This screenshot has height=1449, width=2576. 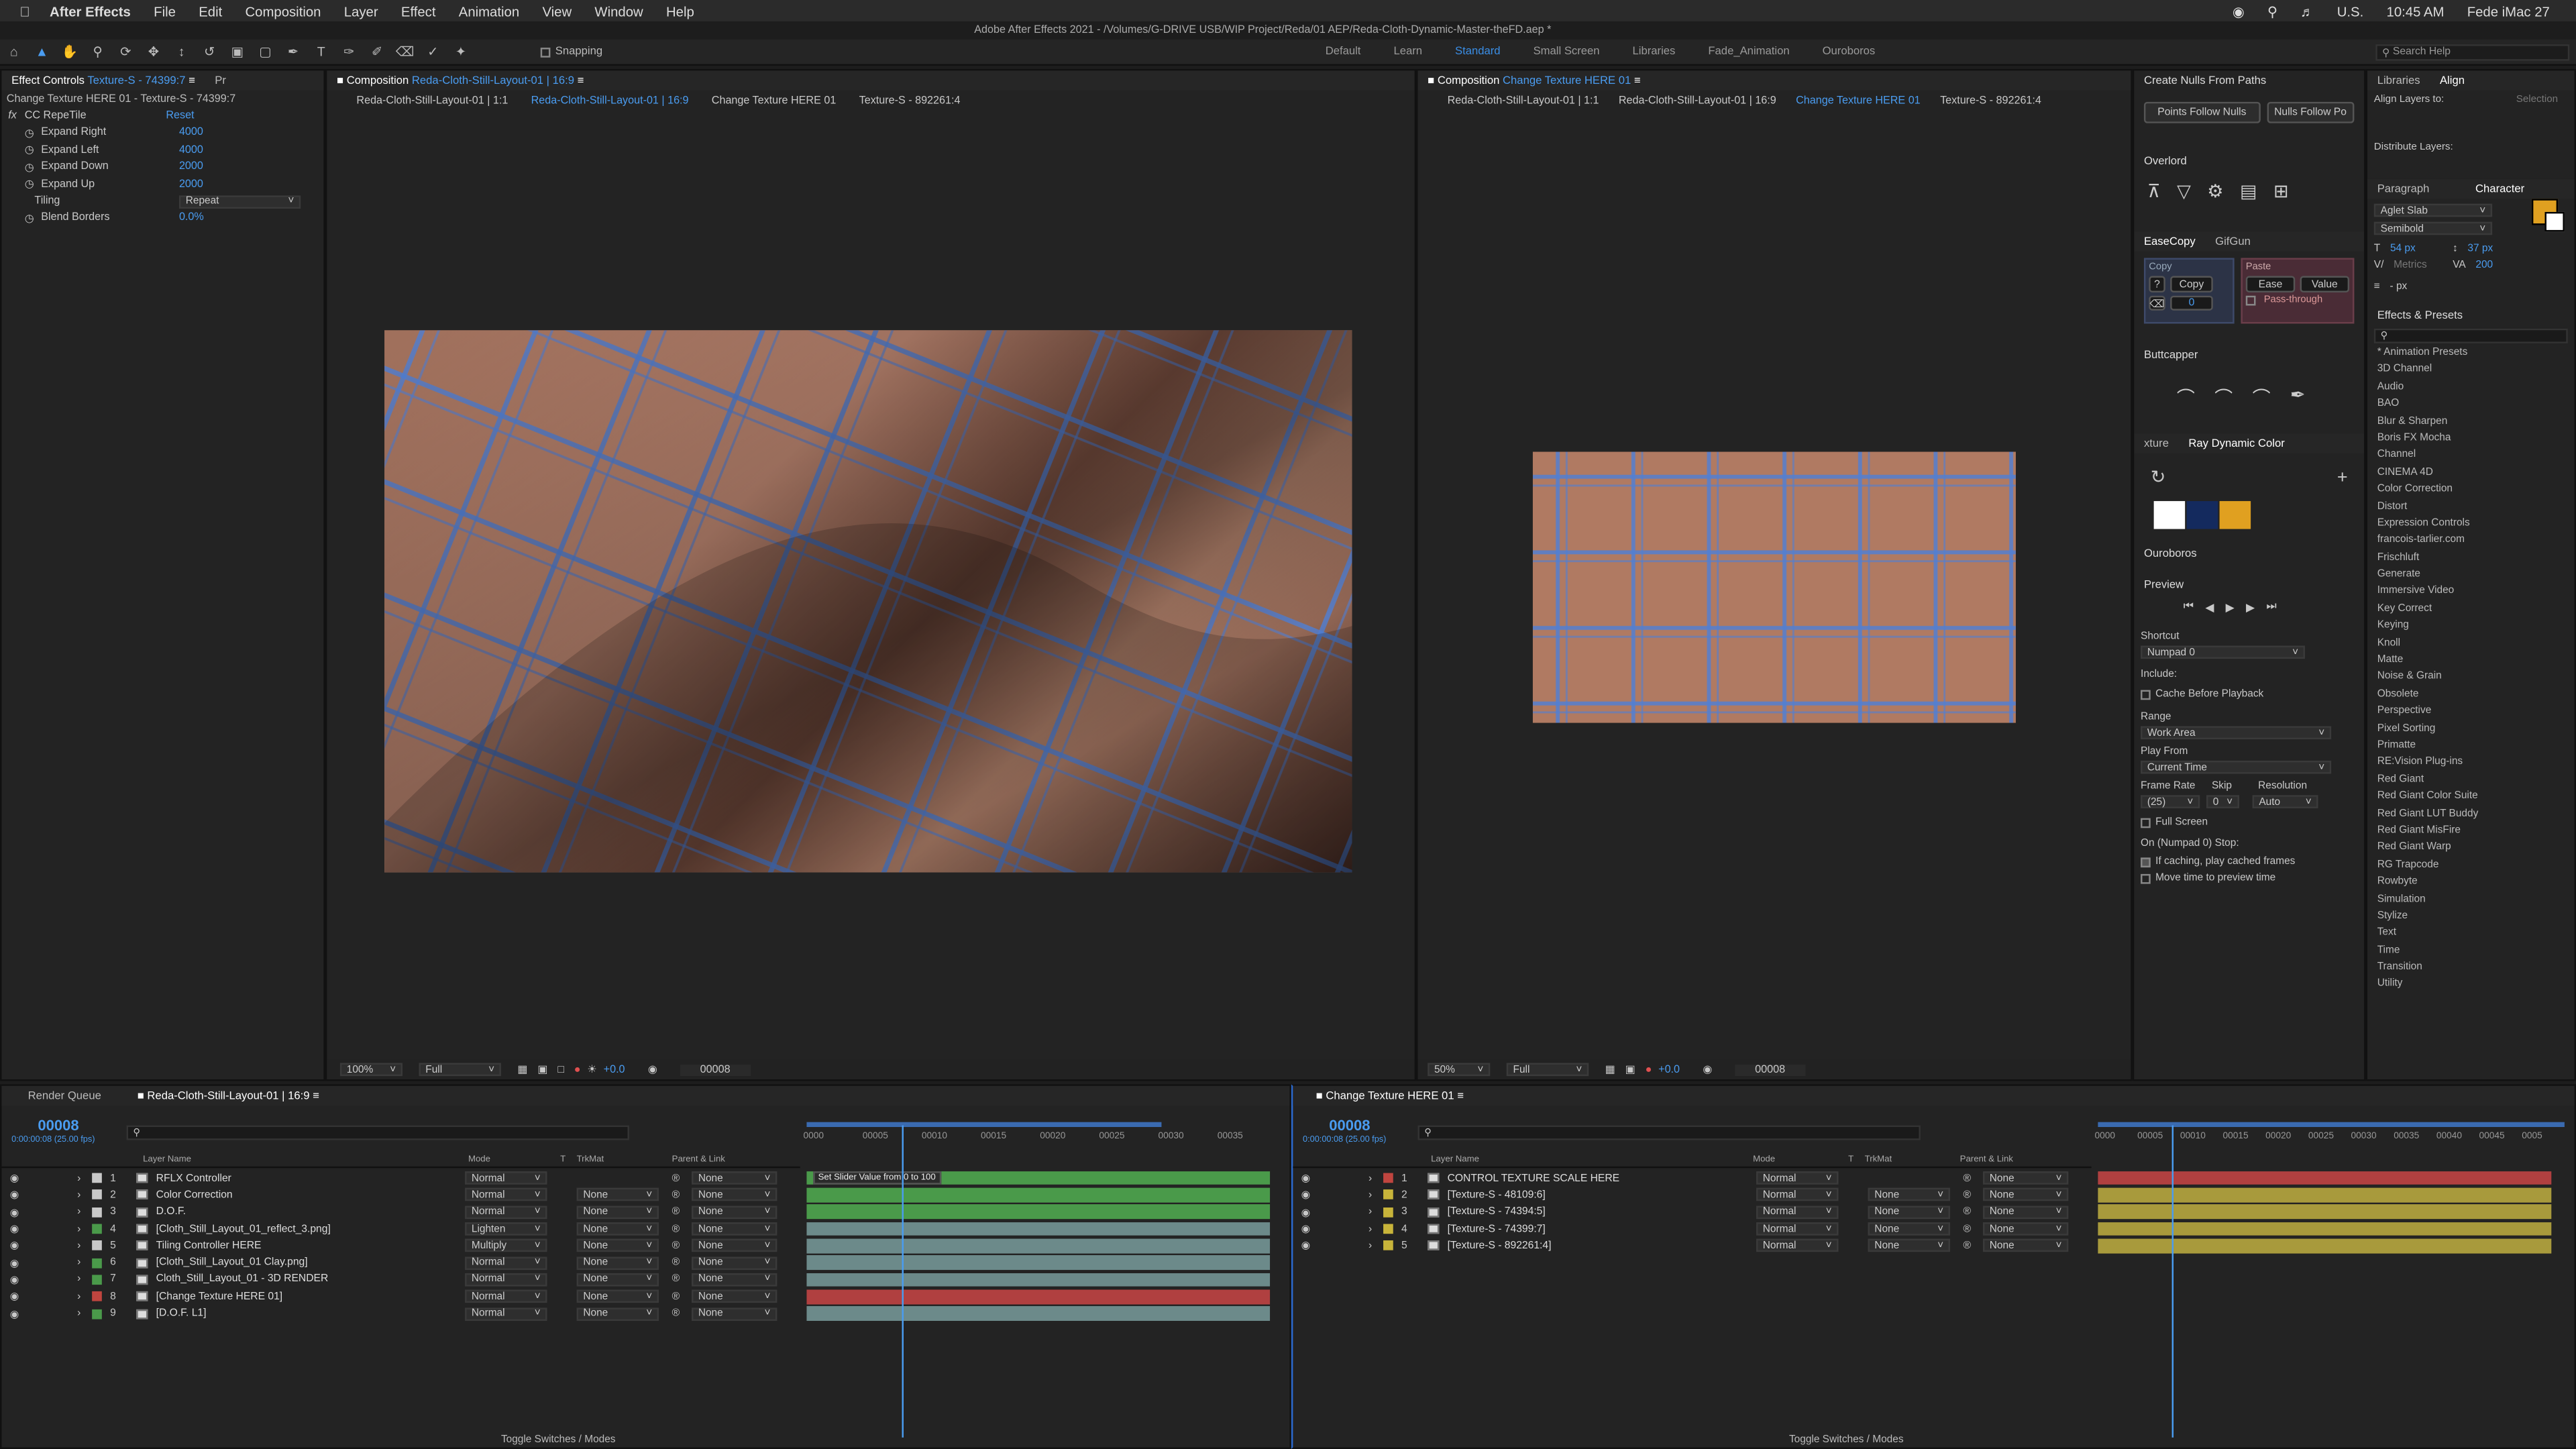 What do you see at coordinates (180, 115) in the screenshot?
I see `fx-reset-link: Reset` at bounding box center [180, 115].